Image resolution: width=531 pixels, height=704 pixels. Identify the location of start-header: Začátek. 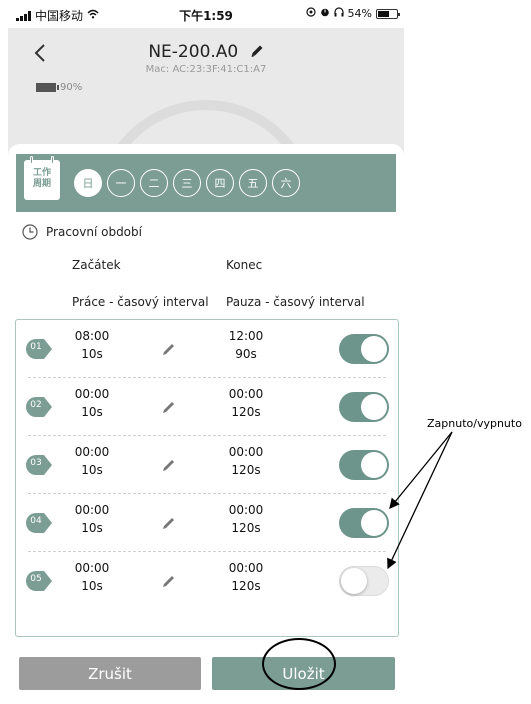
(96, 265).